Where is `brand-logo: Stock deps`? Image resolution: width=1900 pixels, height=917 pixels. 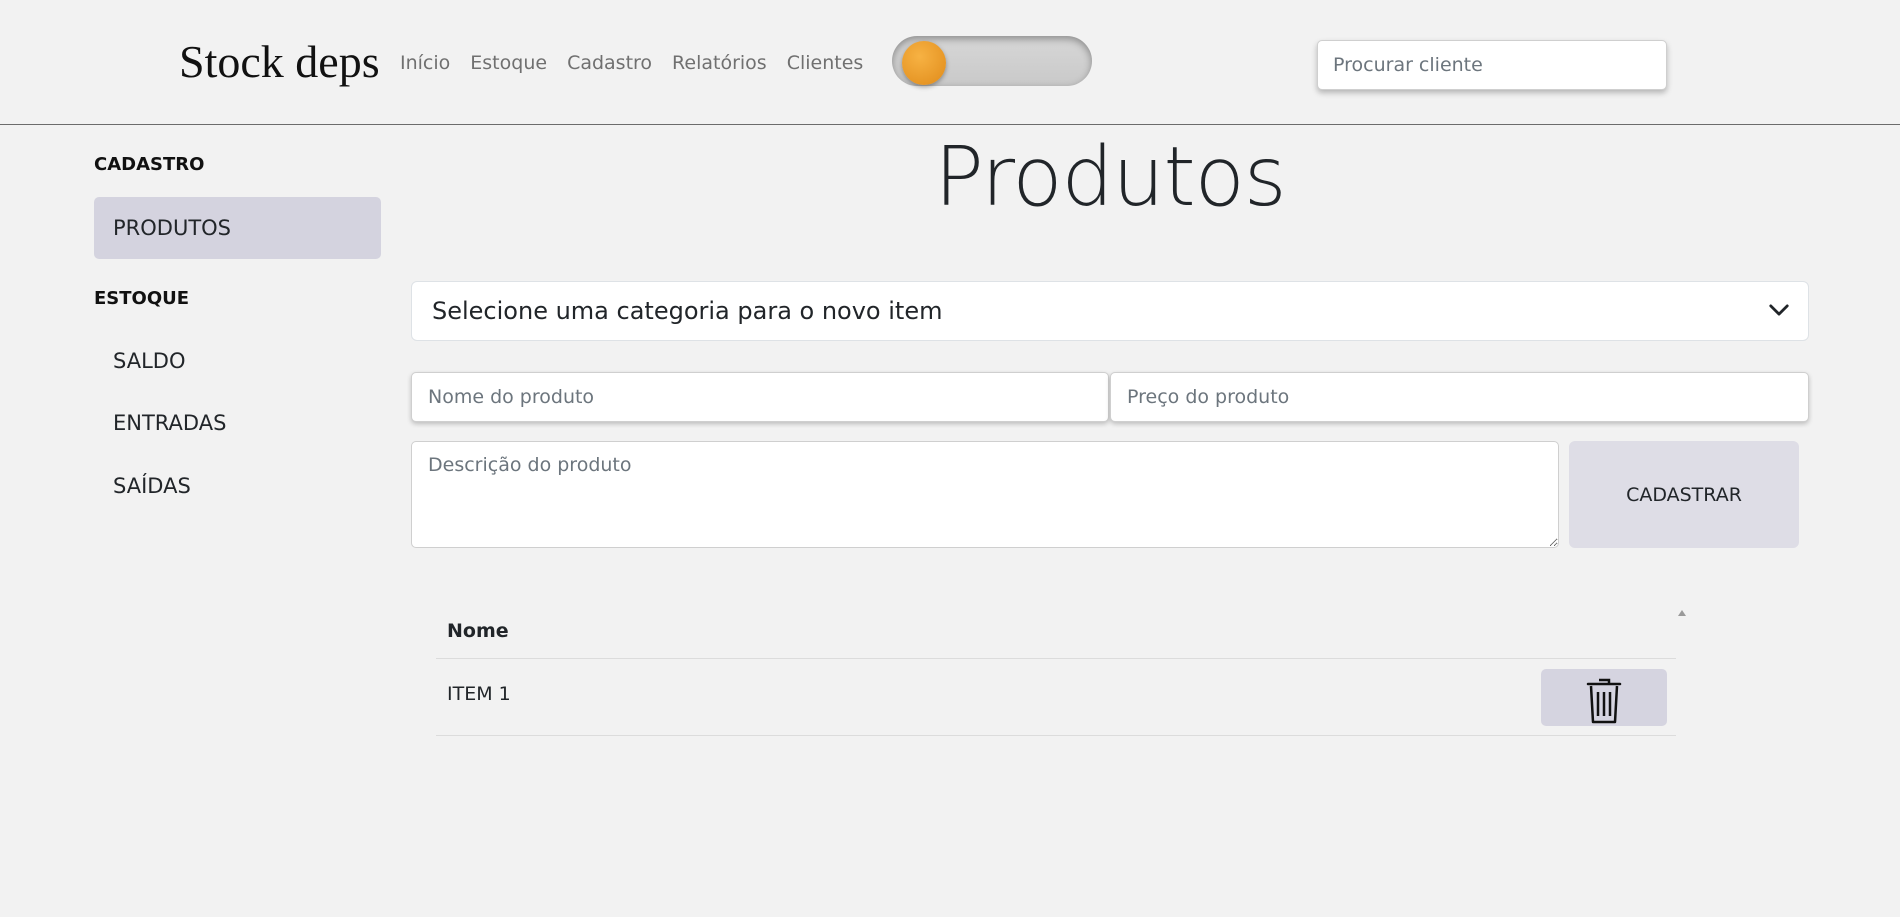
brand-logo: Stock deps is located at coordinates (279, 62).